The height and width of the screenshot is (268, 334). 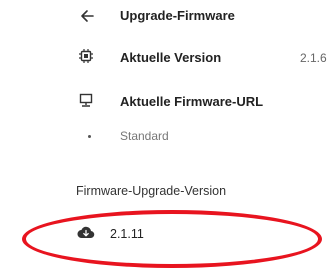 What do you see at coordinates (177, 15) in the screenshot?
I see `page-title: Upgrade-Firmware` at bounding box center [177, 15].